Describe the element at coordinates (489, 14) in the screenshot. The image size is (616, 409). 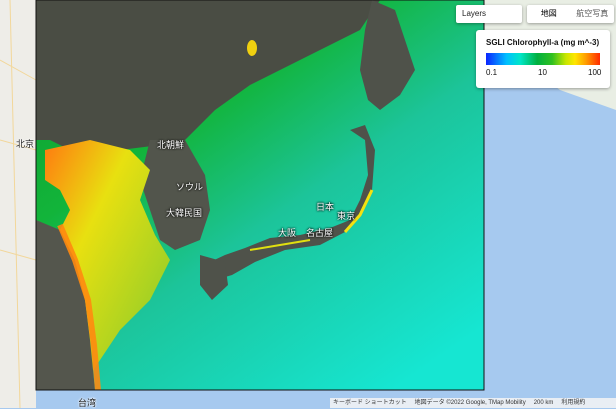
I see `layers-button: Layers` at that location.